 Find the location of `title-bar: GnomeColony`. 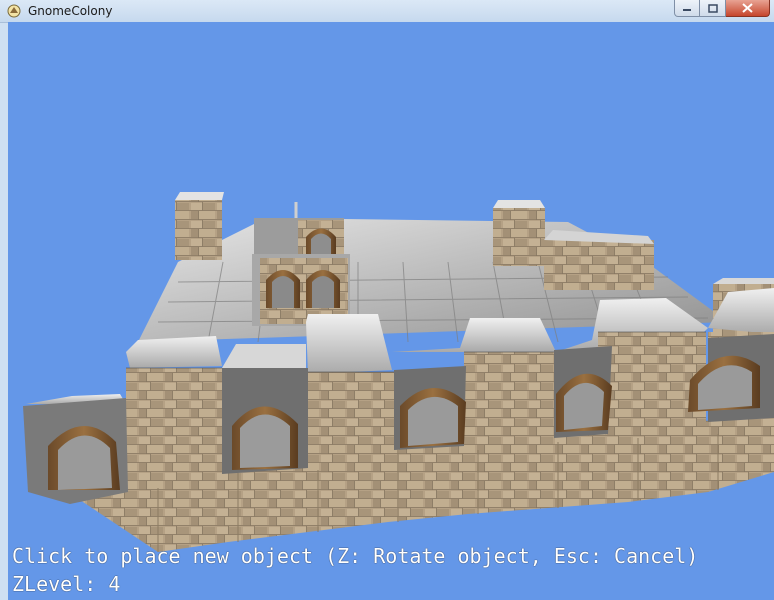

title-bar: GnomeColony is located at coordinates (387, 11).